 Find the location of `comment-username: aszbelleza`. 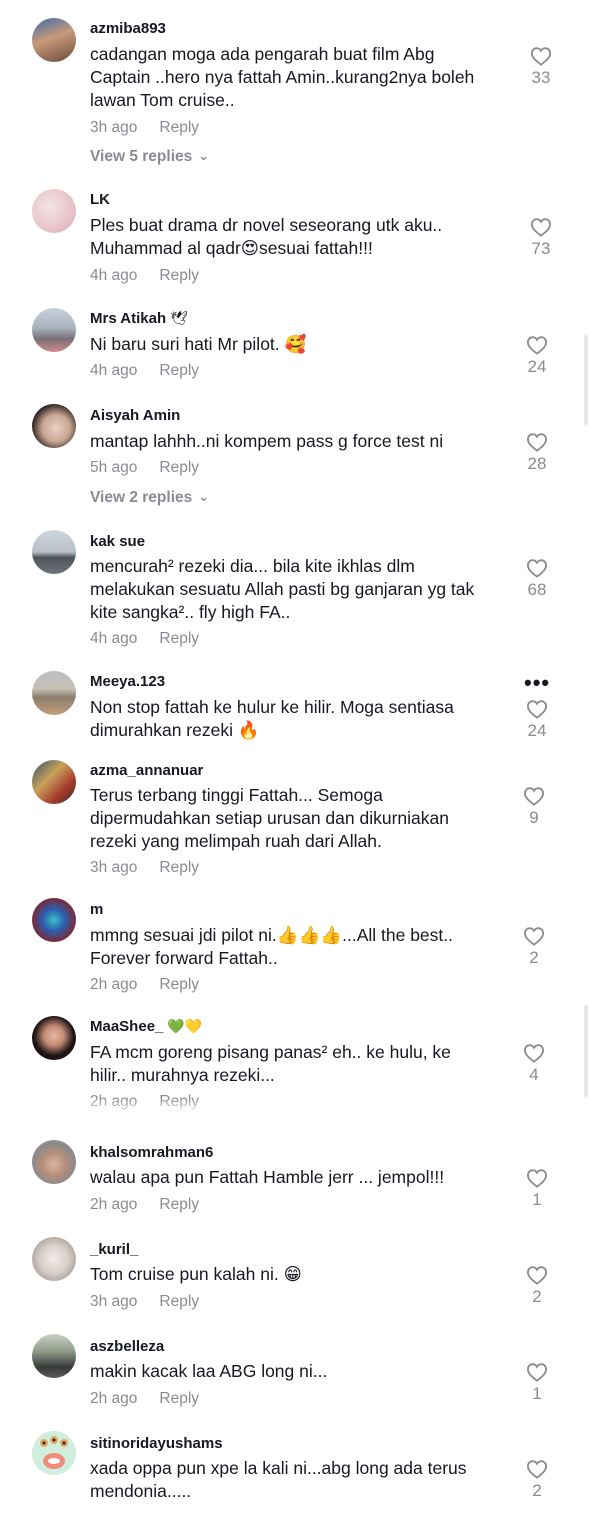

comment-username: aszbelleza is located at coordinates (127, 1346).